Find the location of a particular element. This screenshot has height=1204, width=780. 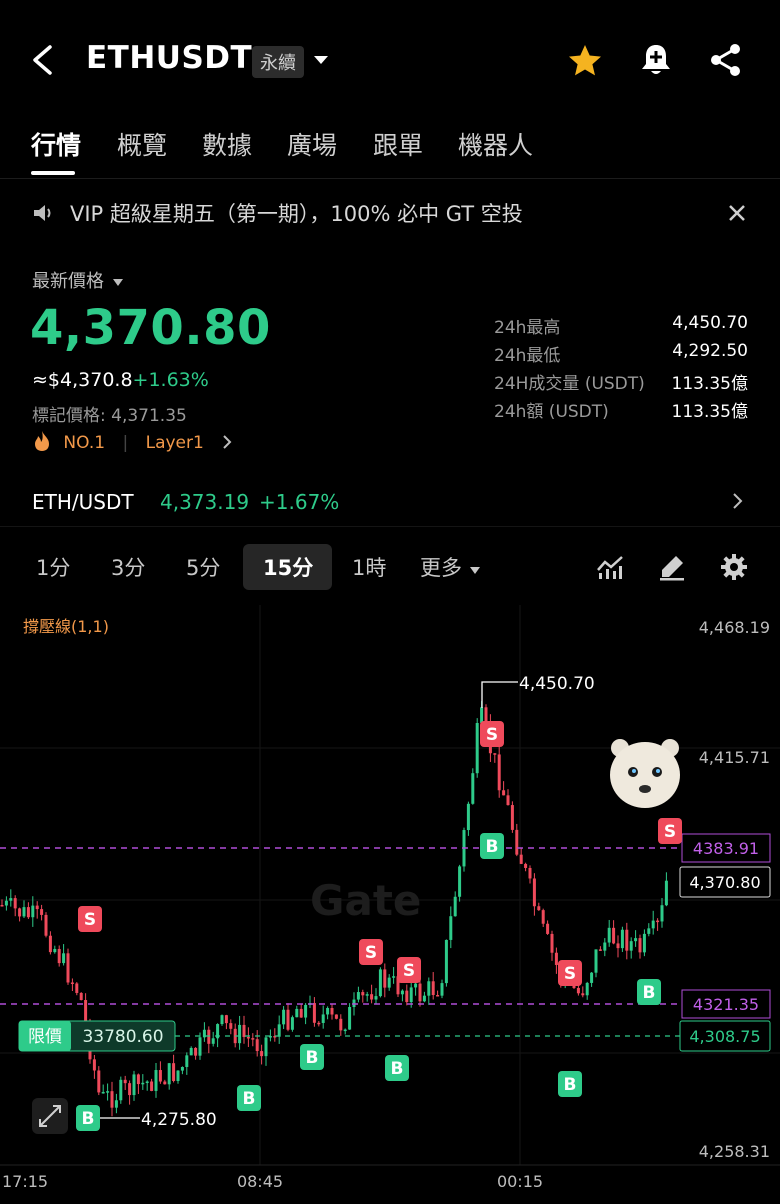

settings-gear-icon is located at coordinates (734, 567).